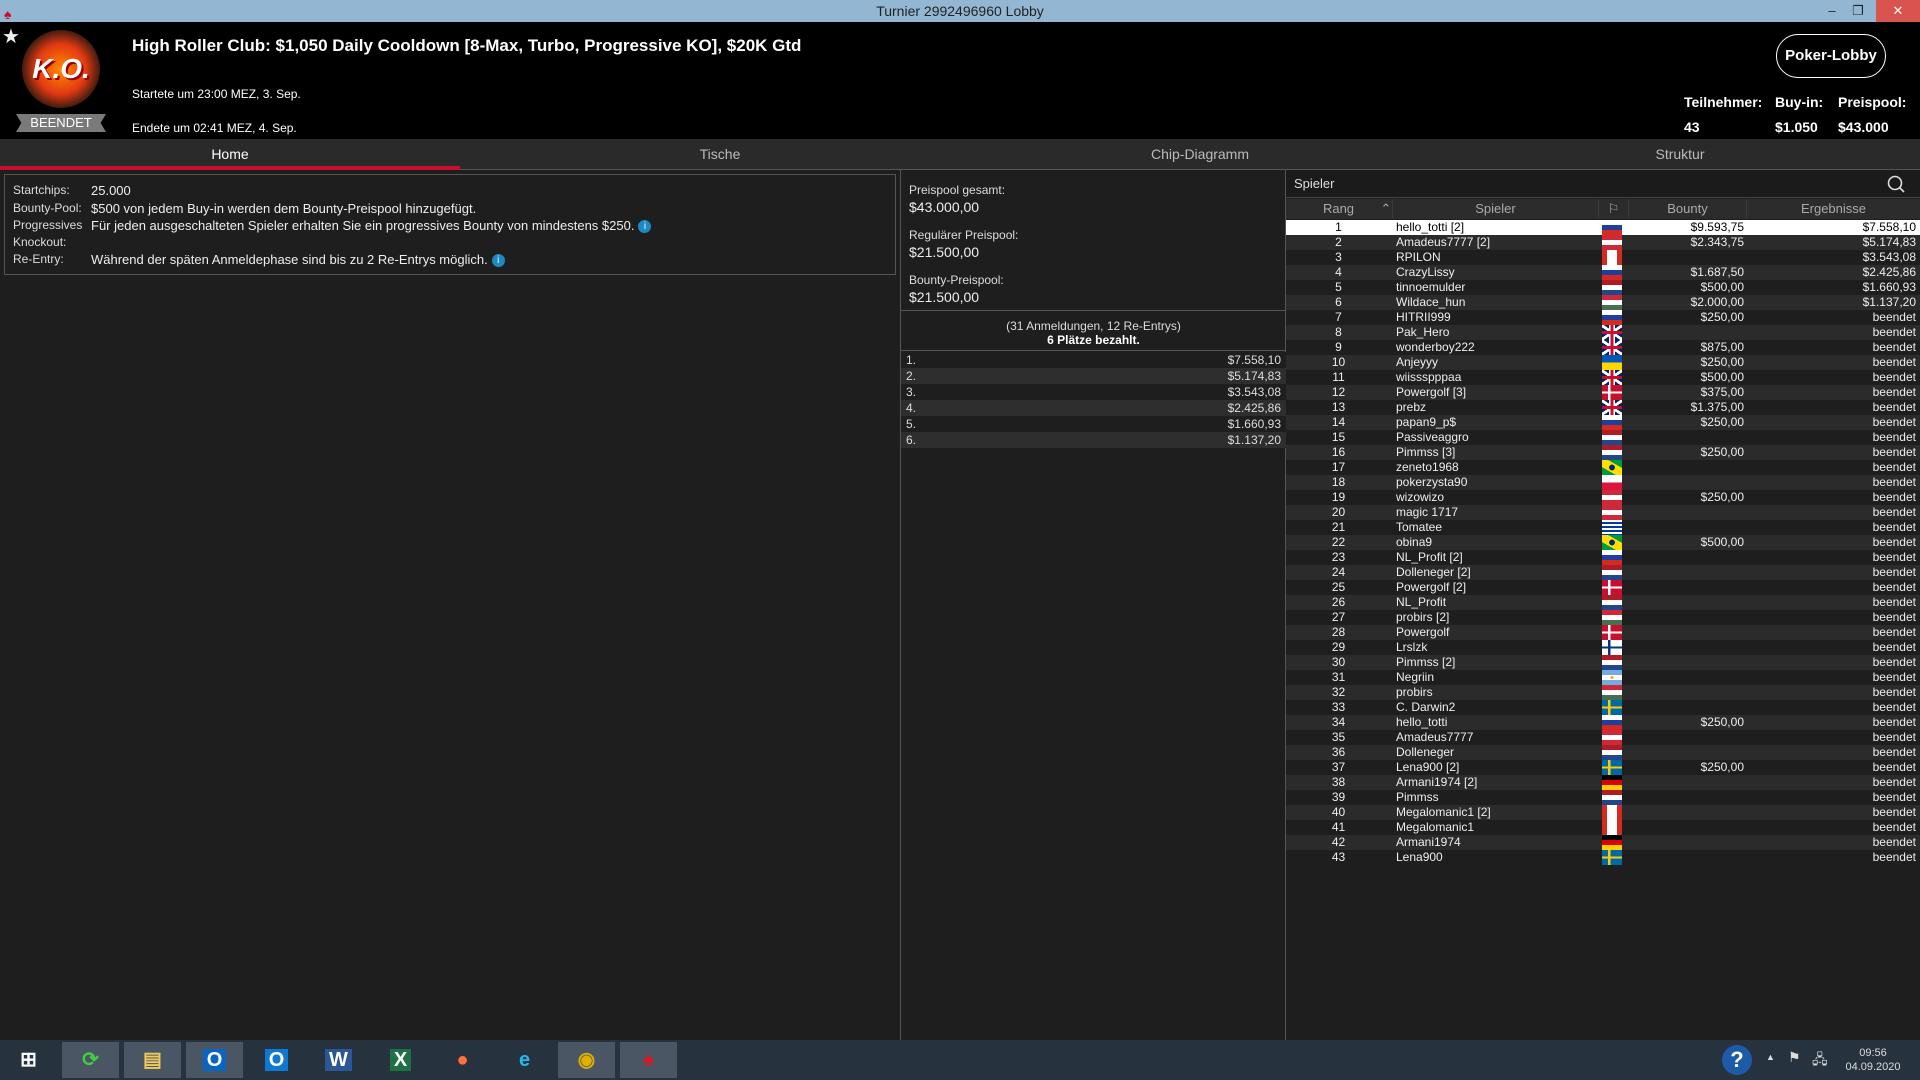 The height and width of the screenshot is (1080, 1920). What do you see at coordinates (1603, 842) in the screenshot?
I see `player-row: 42 Armani1974 beendet` at bounding box center [1603, 842].